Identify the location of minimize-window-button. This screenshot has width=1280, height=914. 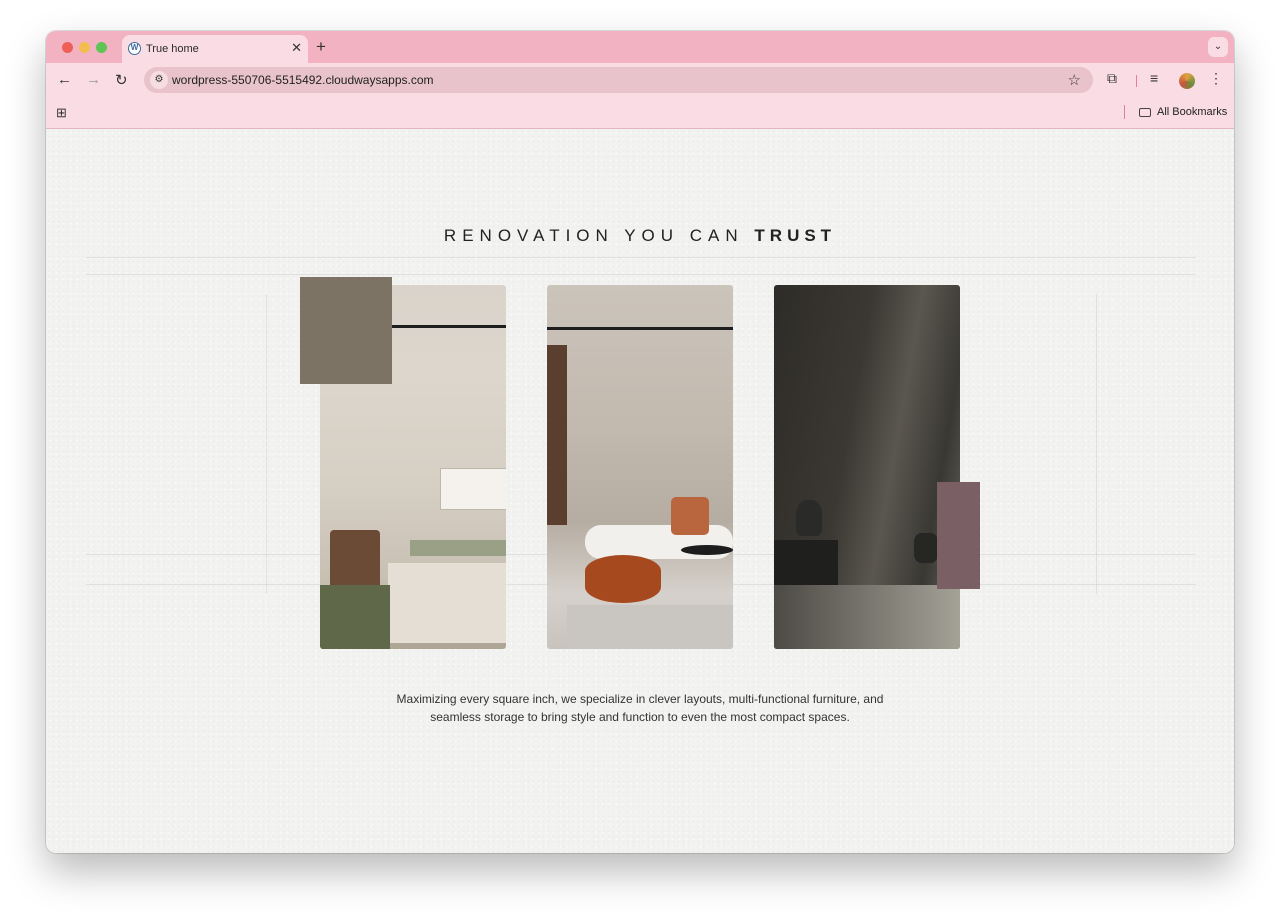
(84, 47).